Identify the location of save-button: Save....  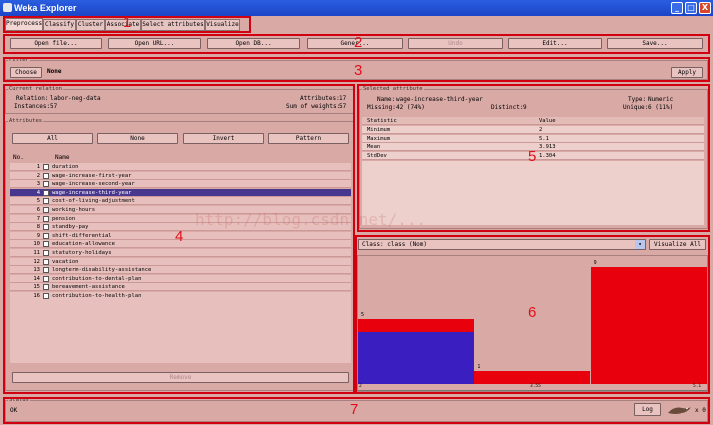
(655, 43).